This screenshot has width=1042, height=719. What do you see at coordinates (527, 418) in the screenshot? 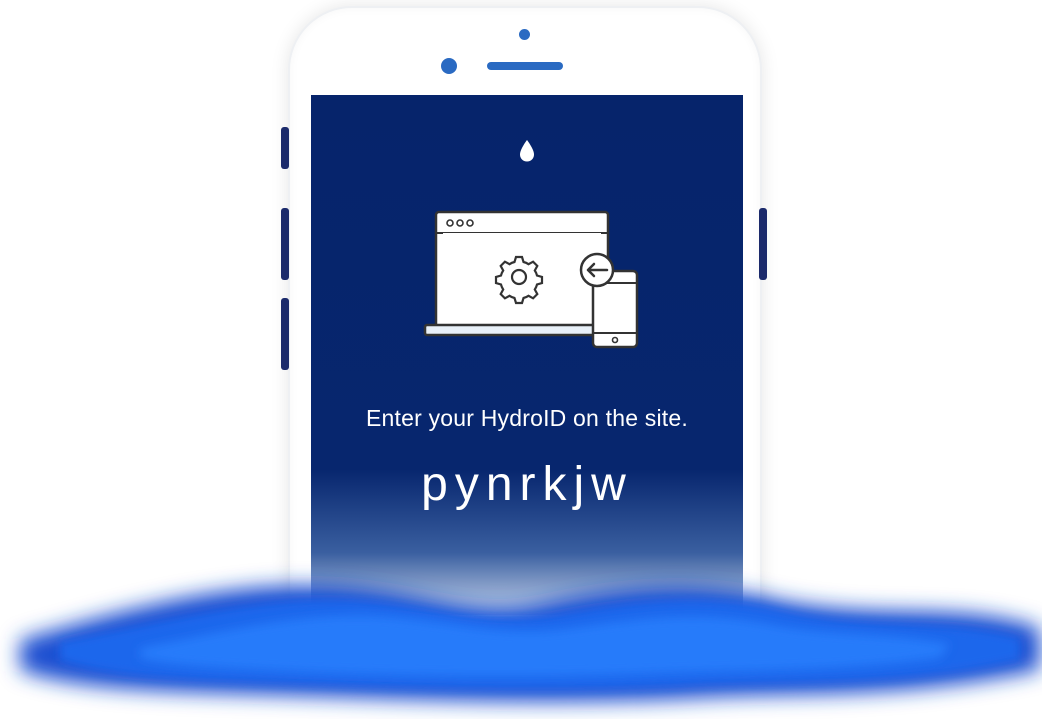
I see `instruction-text: Enter your HydroID on the site.` at bounding box center [527, 418].